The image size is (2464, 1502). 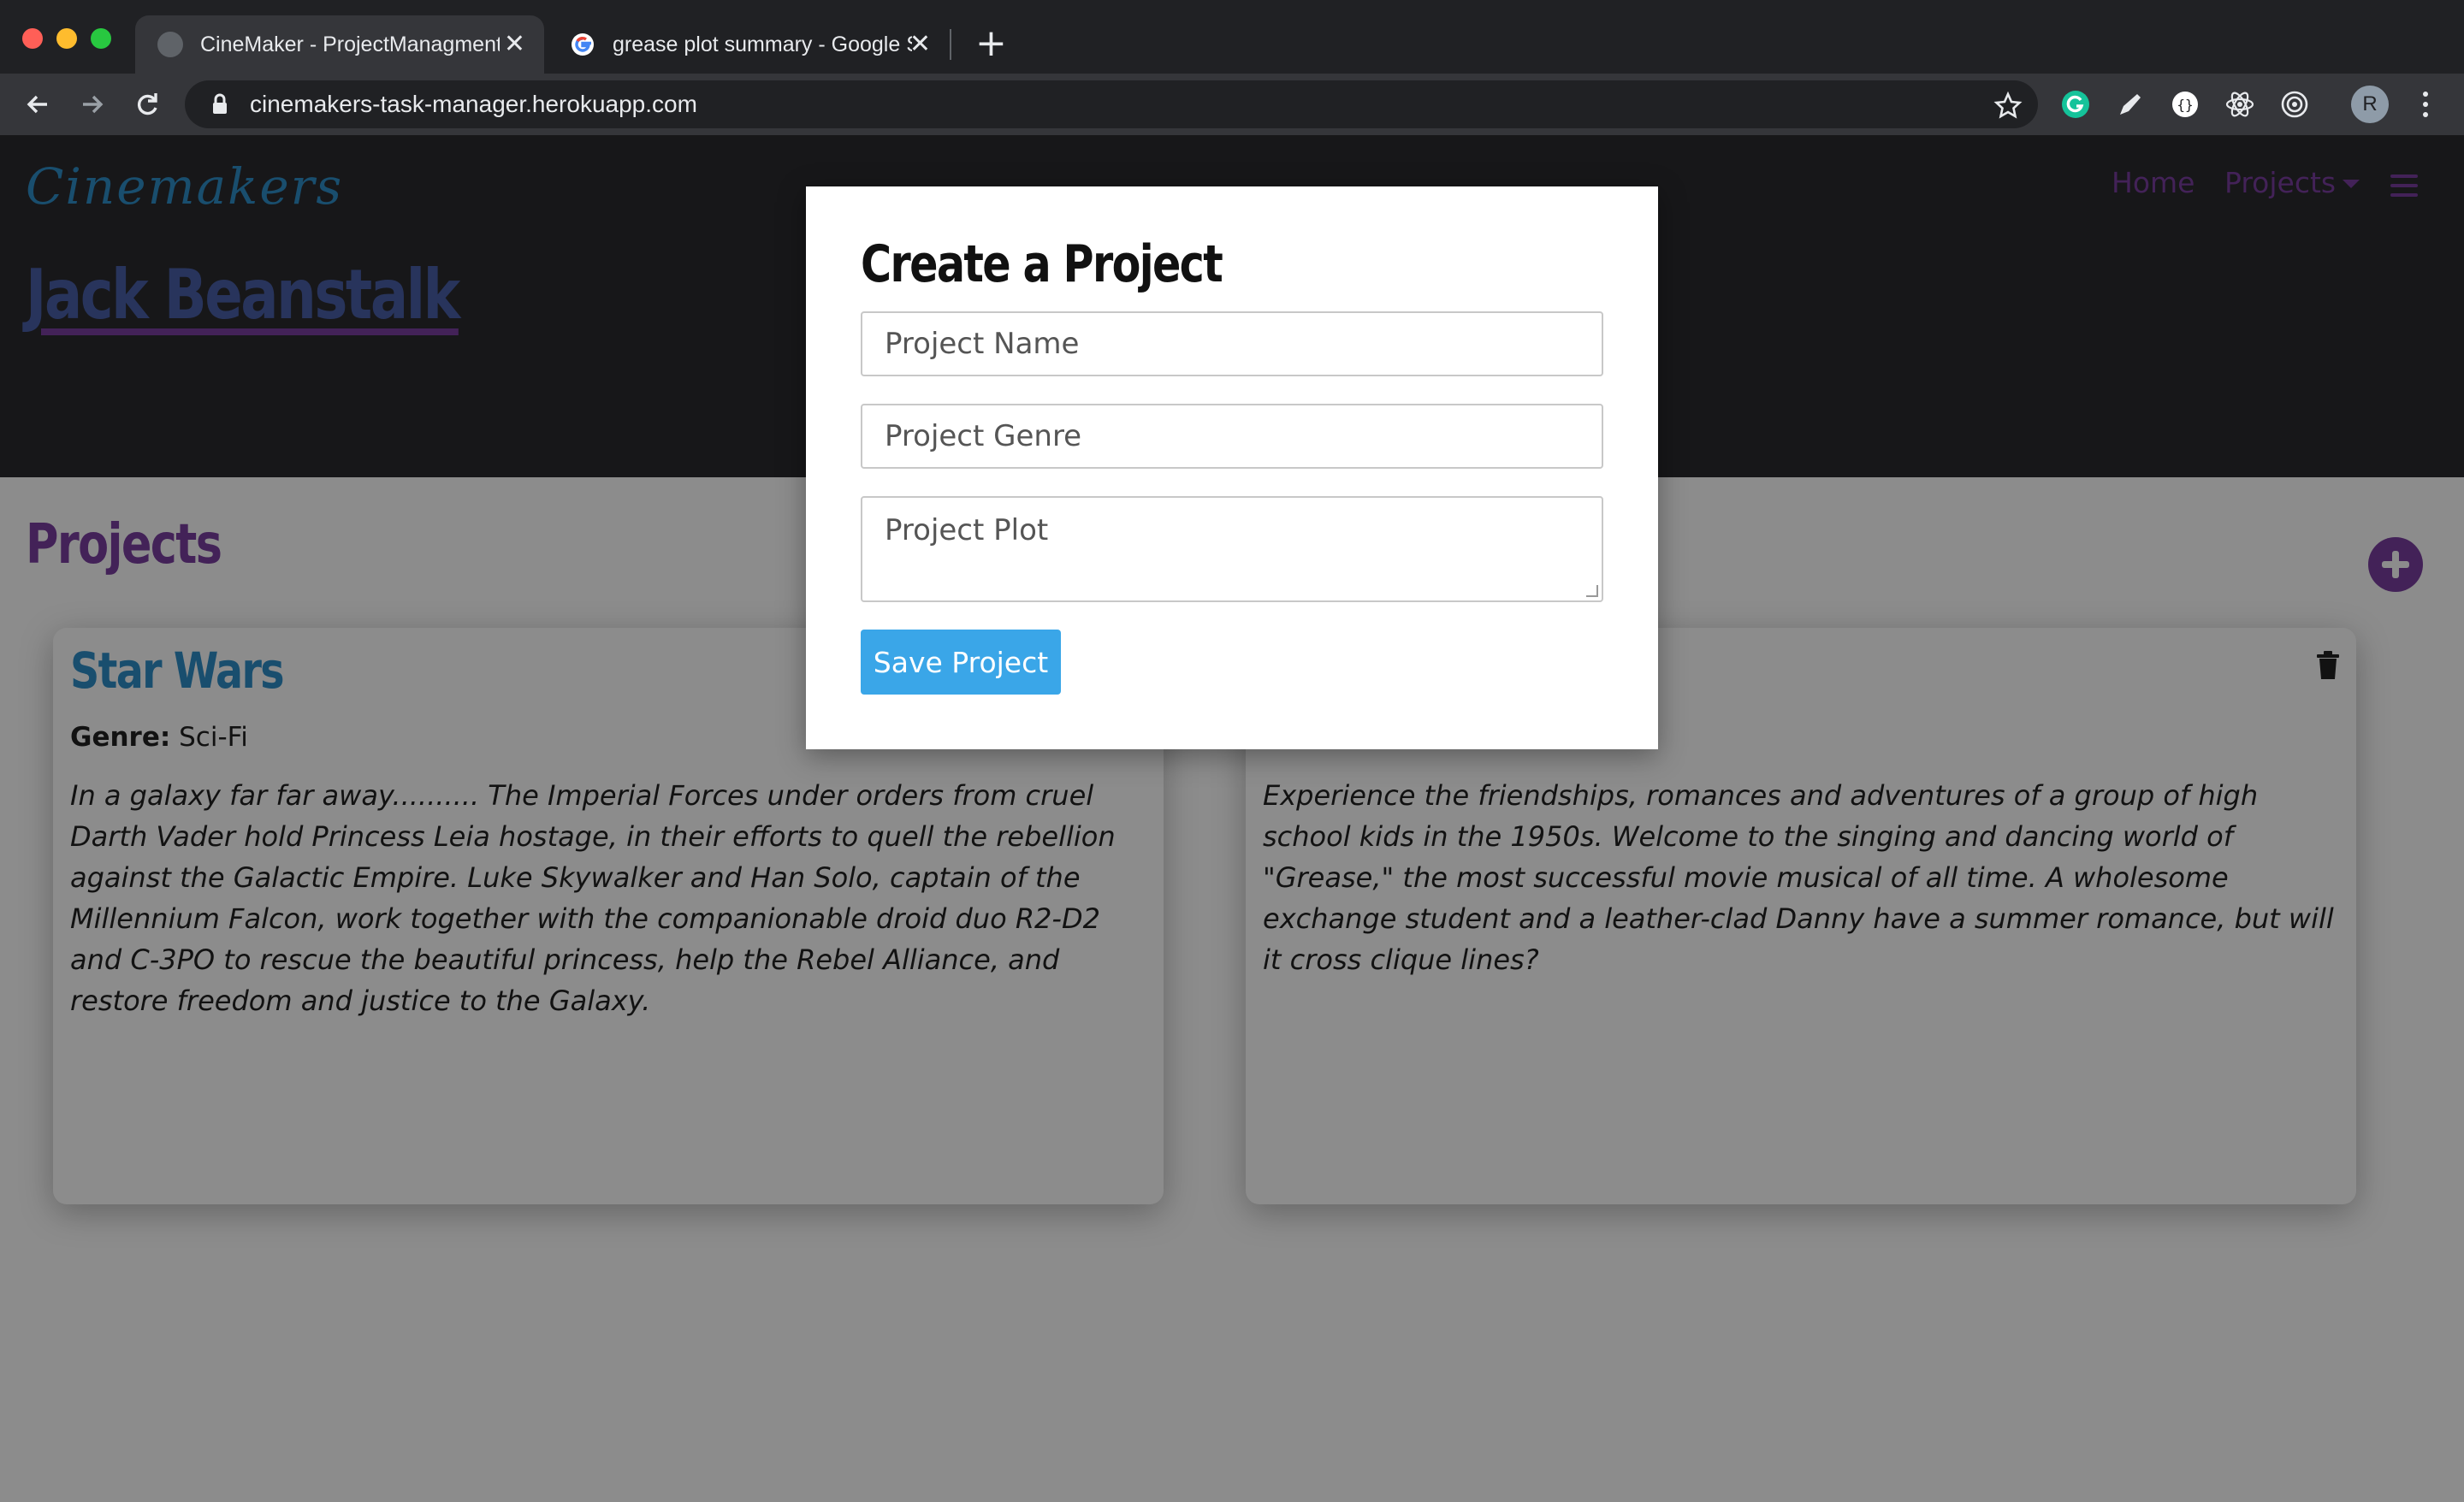 What do you see at coordinates (1111, 104) in the screenshot?
I see `address-bar: cinemakers-task-manager.herokuapp.com` at bounding box center [1111, 104].